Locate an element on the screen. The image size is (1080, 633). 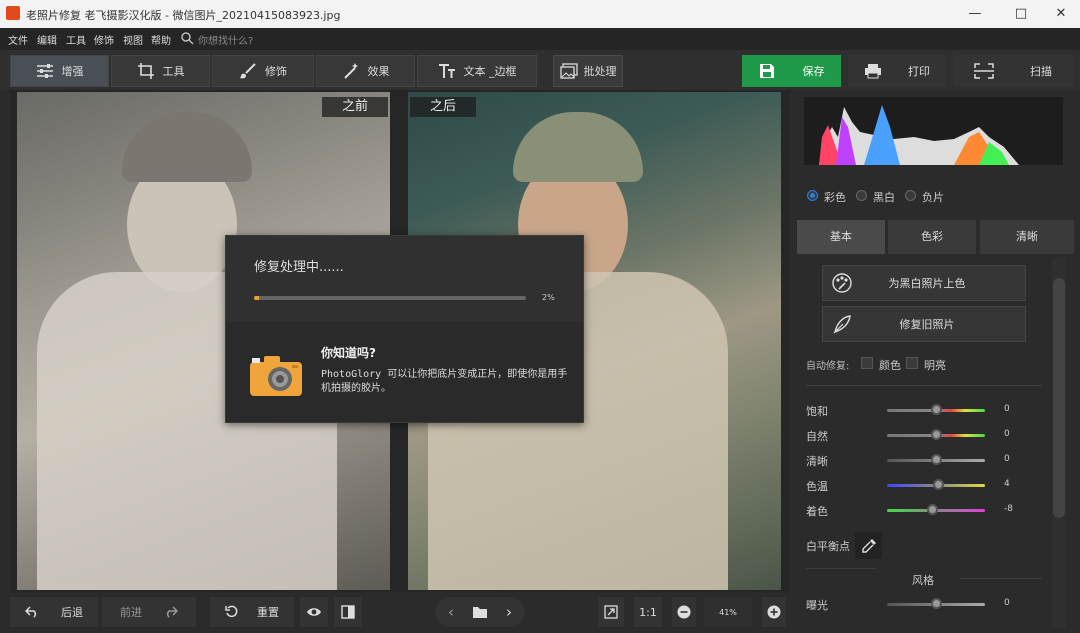
panel-tab-color: 色彩 is located at coordinates (932, 237).